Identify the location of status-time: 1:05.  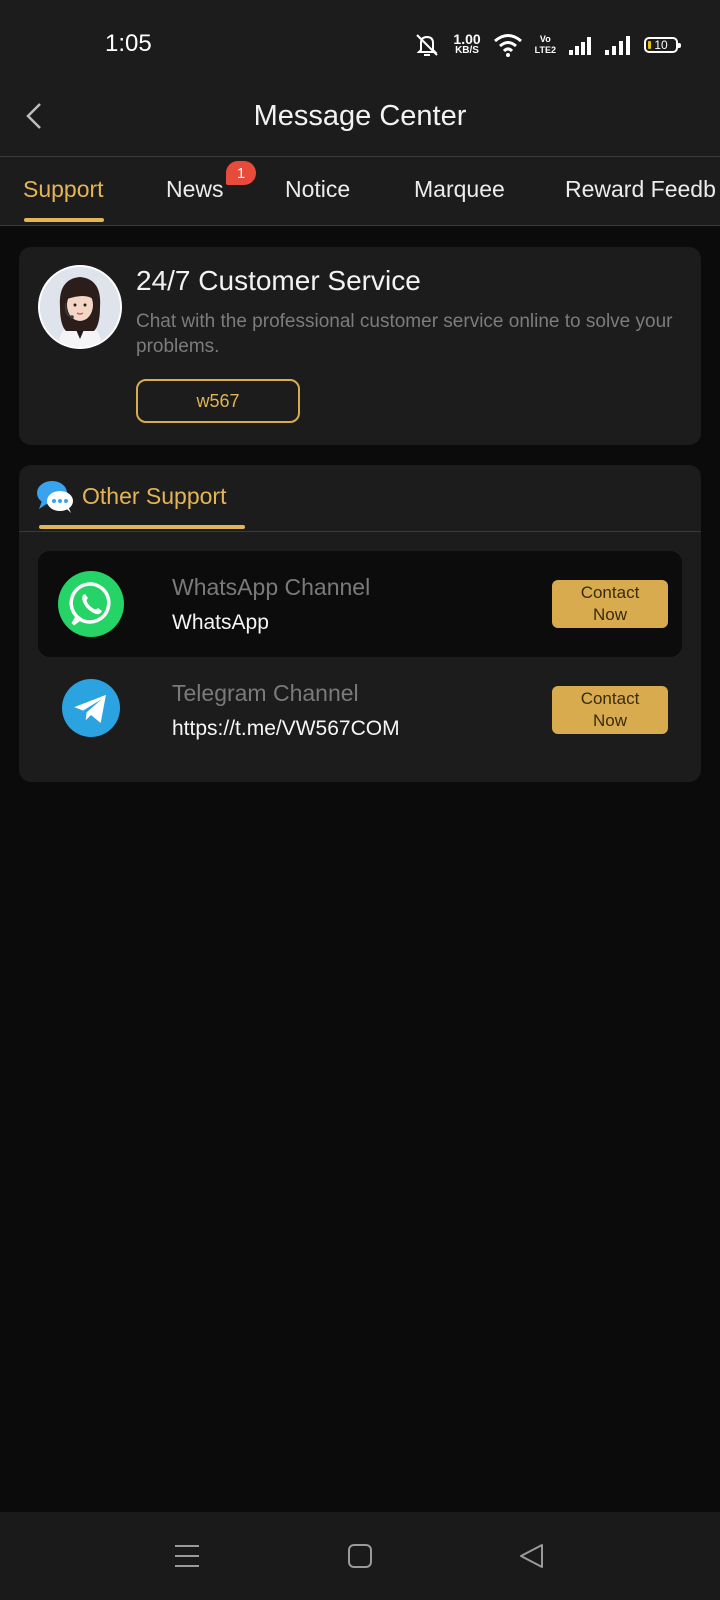
(128, 43).